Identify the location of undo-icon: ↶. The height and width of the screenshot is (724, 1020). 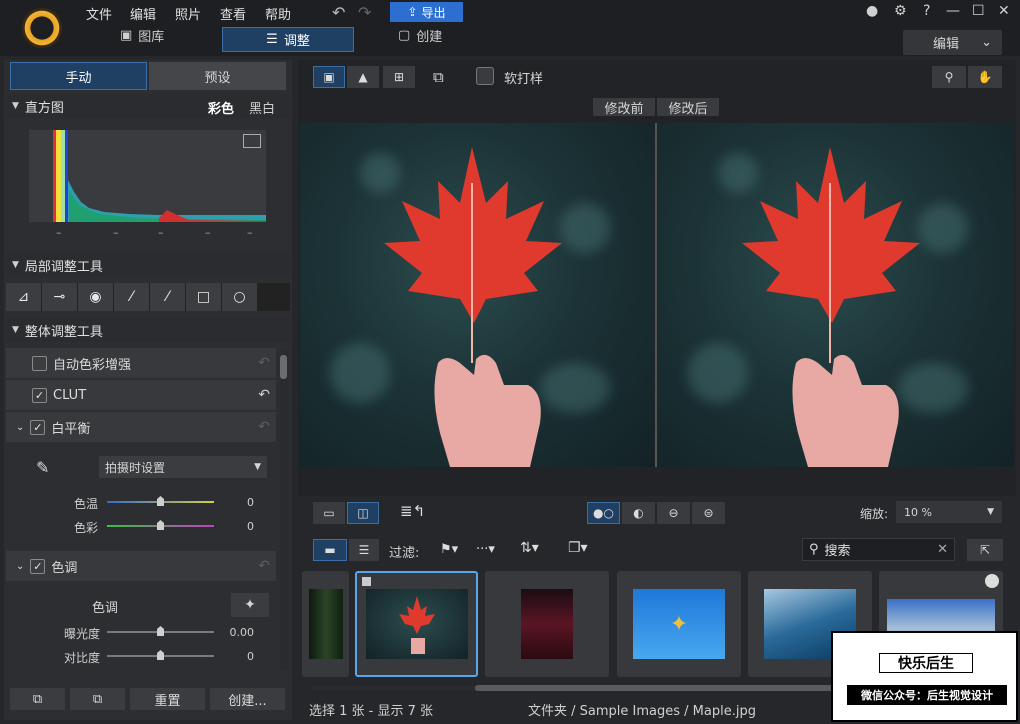
(338, 12).